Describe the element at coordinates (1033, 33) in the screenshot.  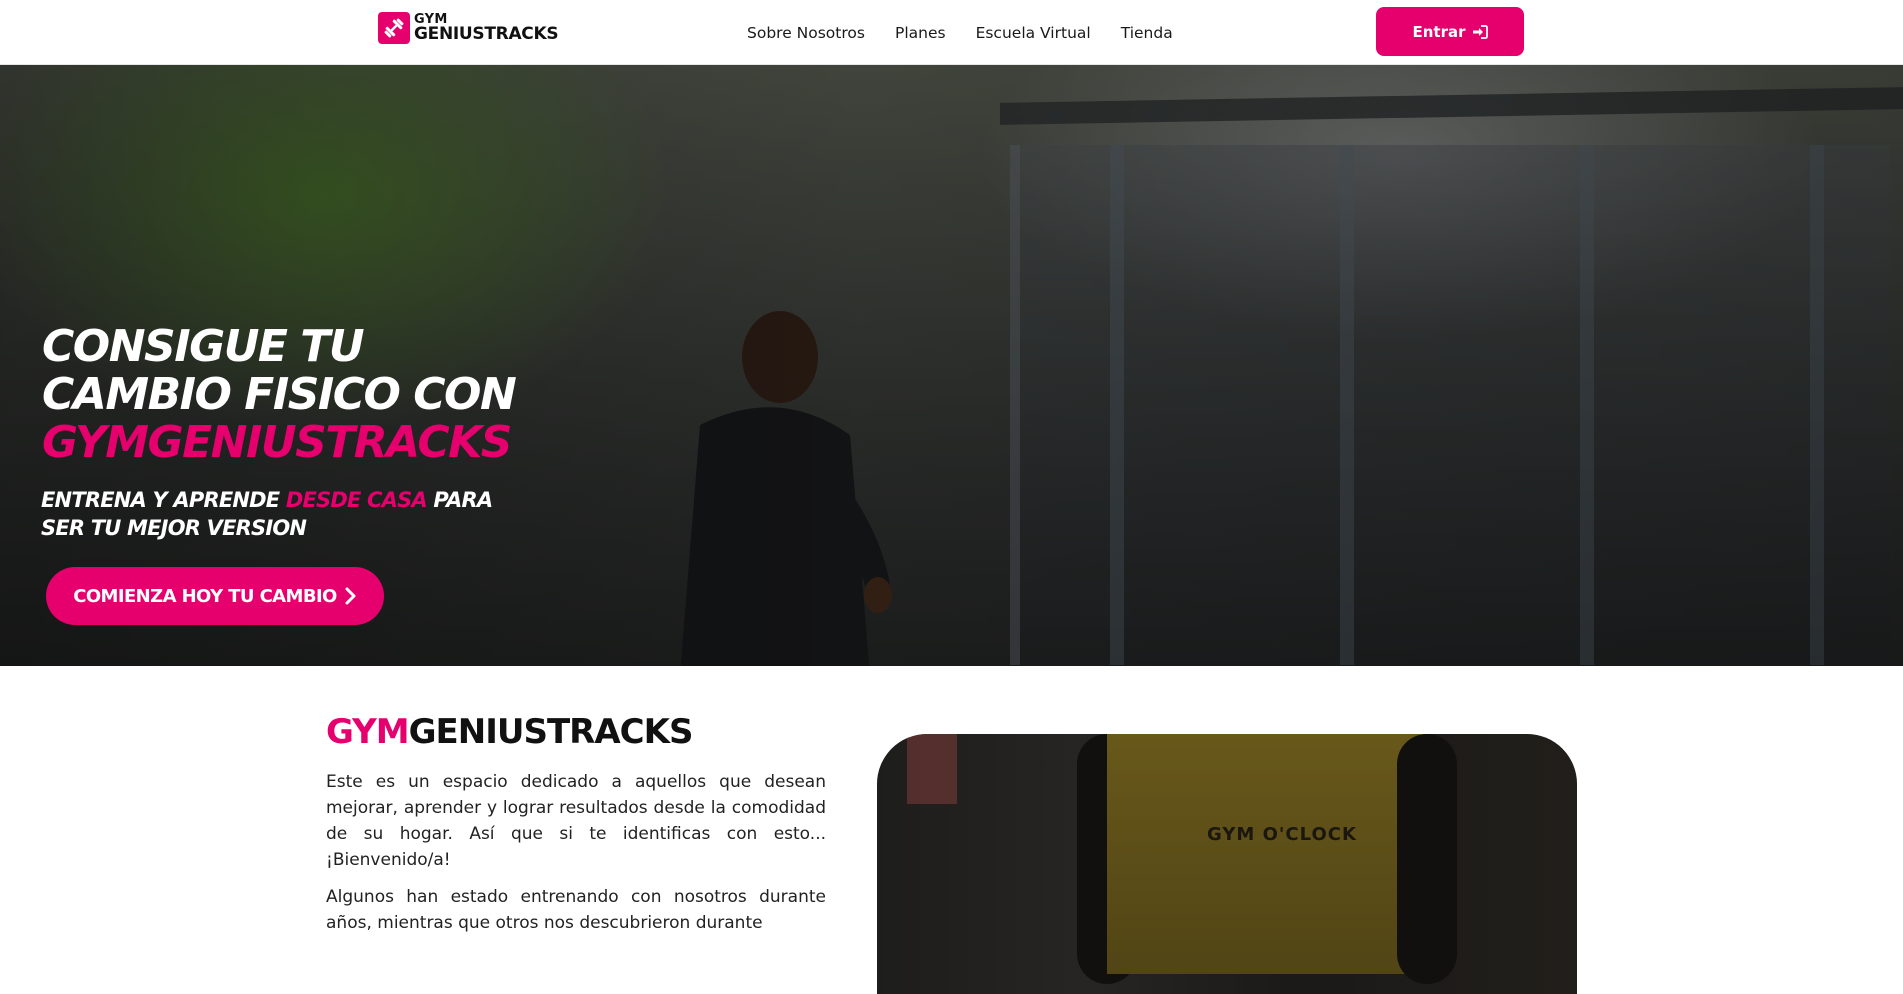
I see `nav-link-escuela-virtual: Escuela Virtual` at that location.